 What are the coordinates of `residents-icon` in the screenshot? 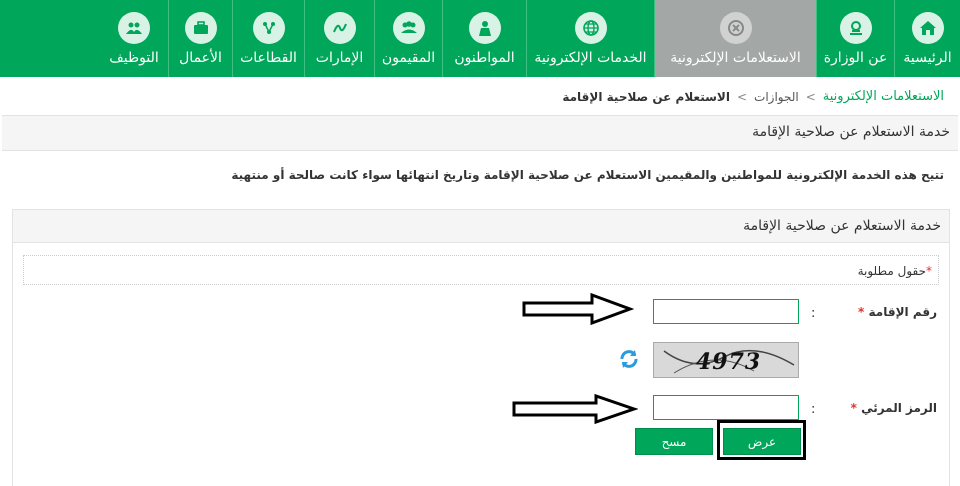 It's located at (408, 28).